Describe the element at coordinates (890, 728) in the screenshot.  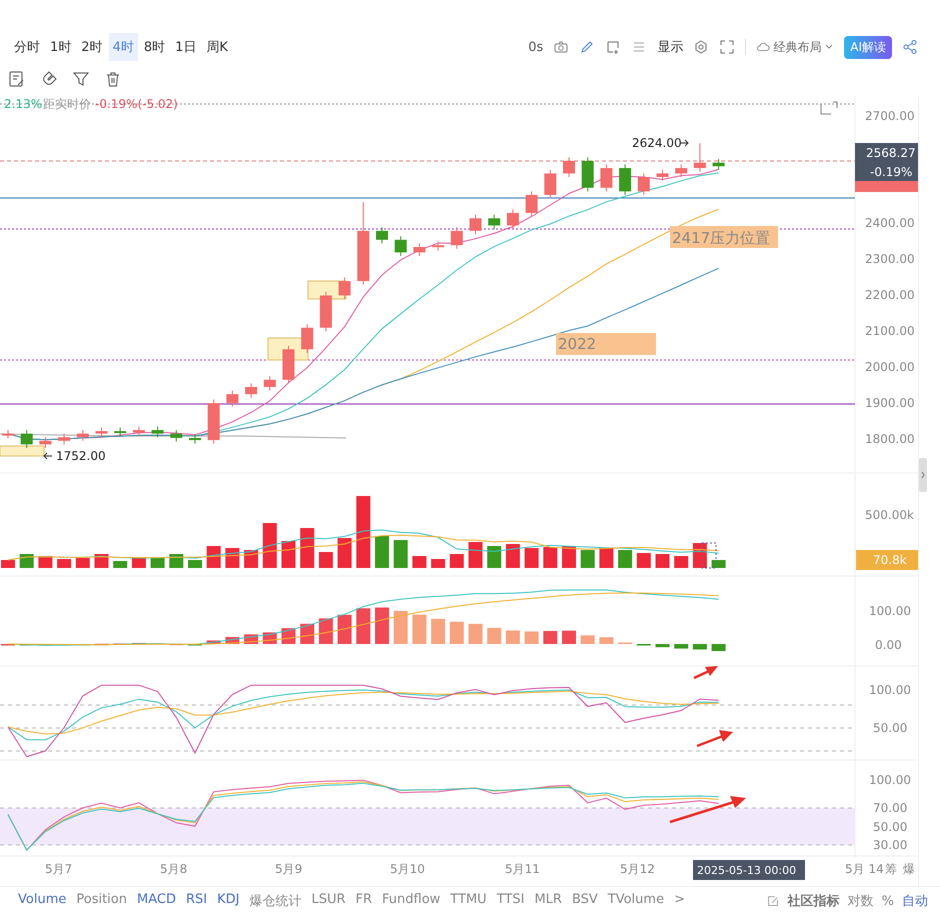
I see `kdj-axis-label: 50.00` at that location.